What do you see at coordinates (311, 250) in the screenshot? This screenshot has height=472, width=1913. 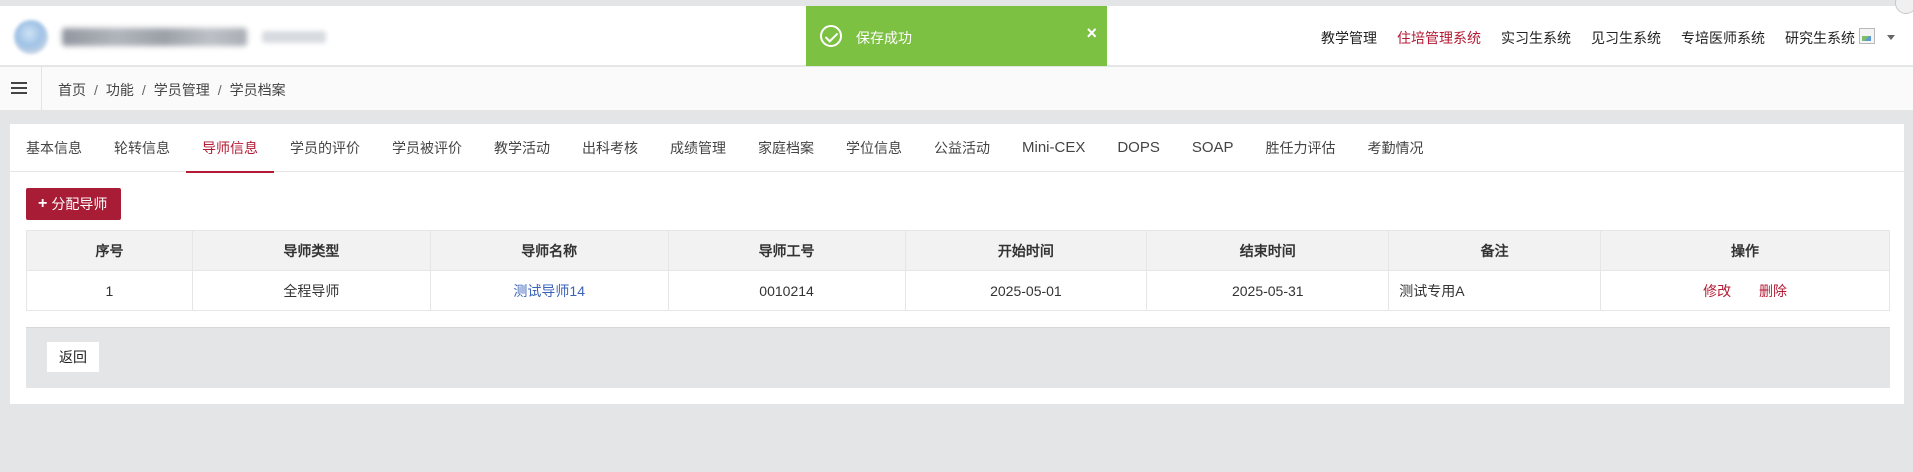 I see `column-header-mentor-type: 导师类型` at bounding box center [311, 250].